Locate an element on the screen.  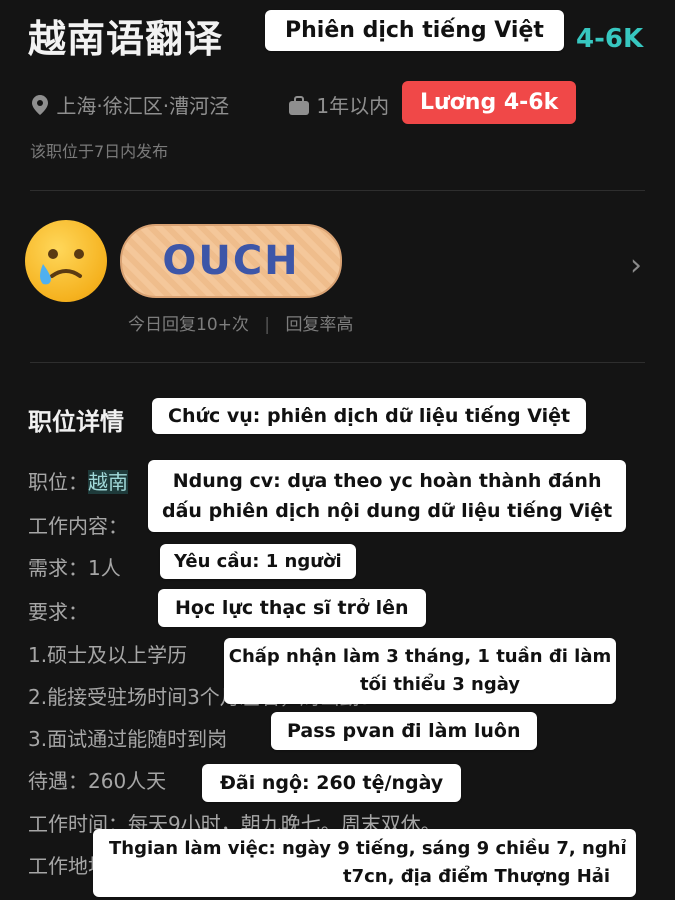
requirement-overlay: Học lực thạc sĩ trở lên is located at coordinates (292, 608).